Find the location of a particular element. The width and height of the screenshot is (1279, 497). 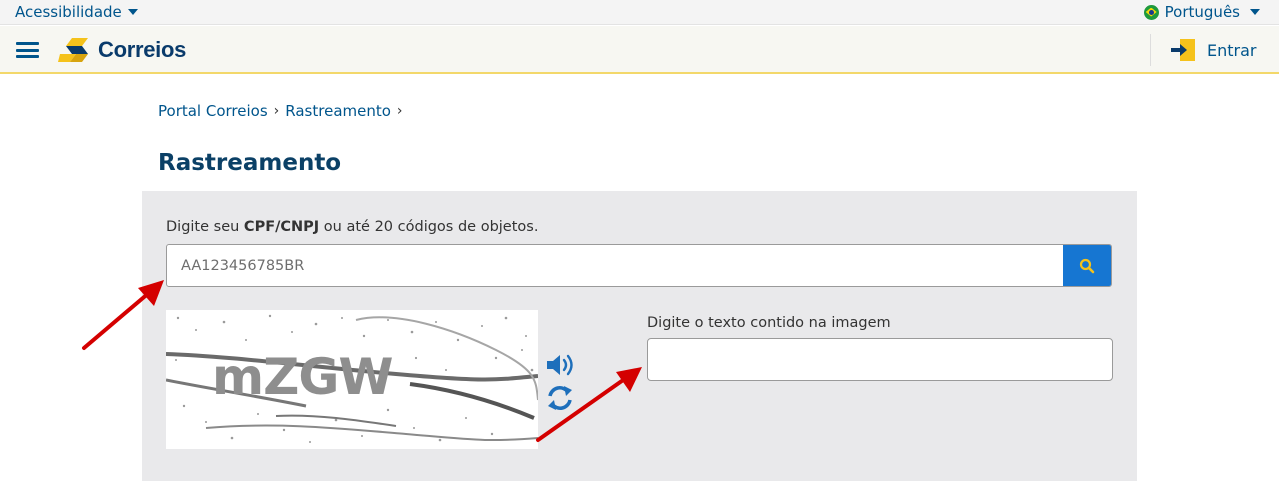

accessibility-label: Acessibilidade is located at coordinates (68, 12).